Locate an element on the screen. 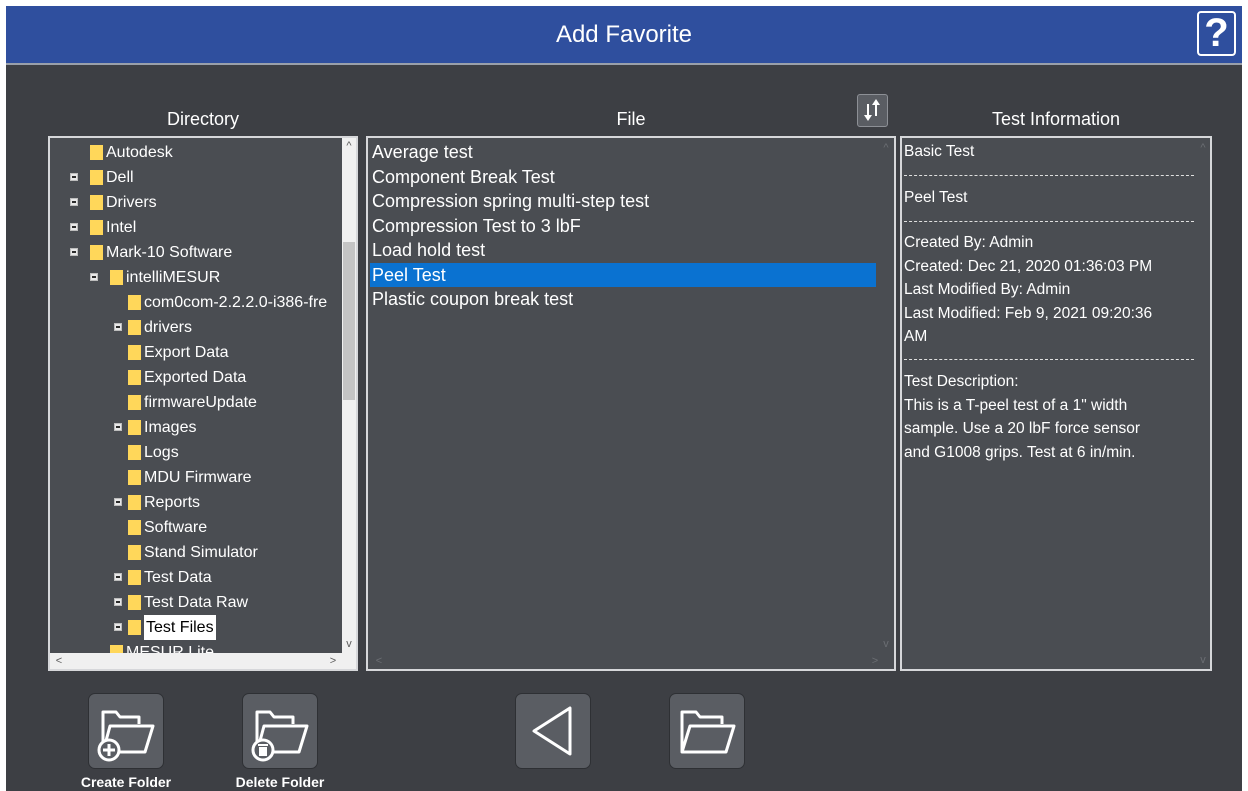 The height and width of the screenshot is (791, 1248). scroll-up-arrow-icon: ^ is located at coordinates (349, 146).